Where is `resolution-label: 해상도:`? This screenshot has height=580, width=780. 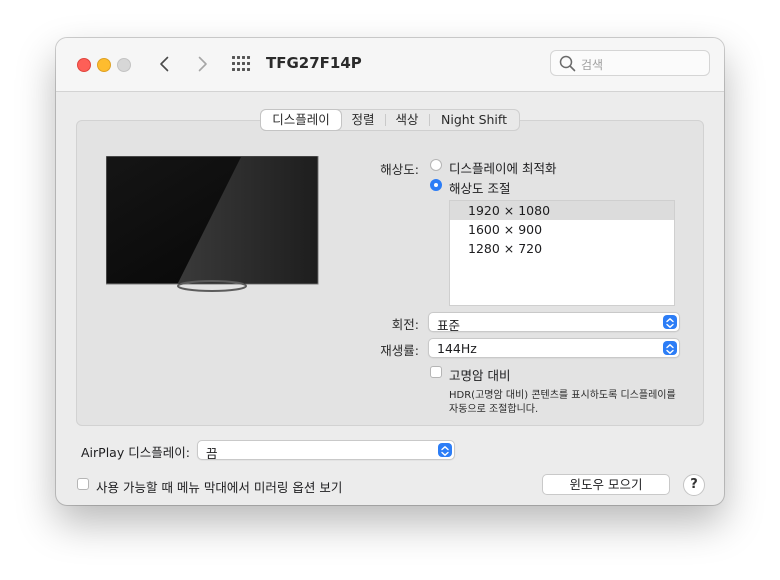
resolution-label: 해상도: is located at coordinates (399, 169).